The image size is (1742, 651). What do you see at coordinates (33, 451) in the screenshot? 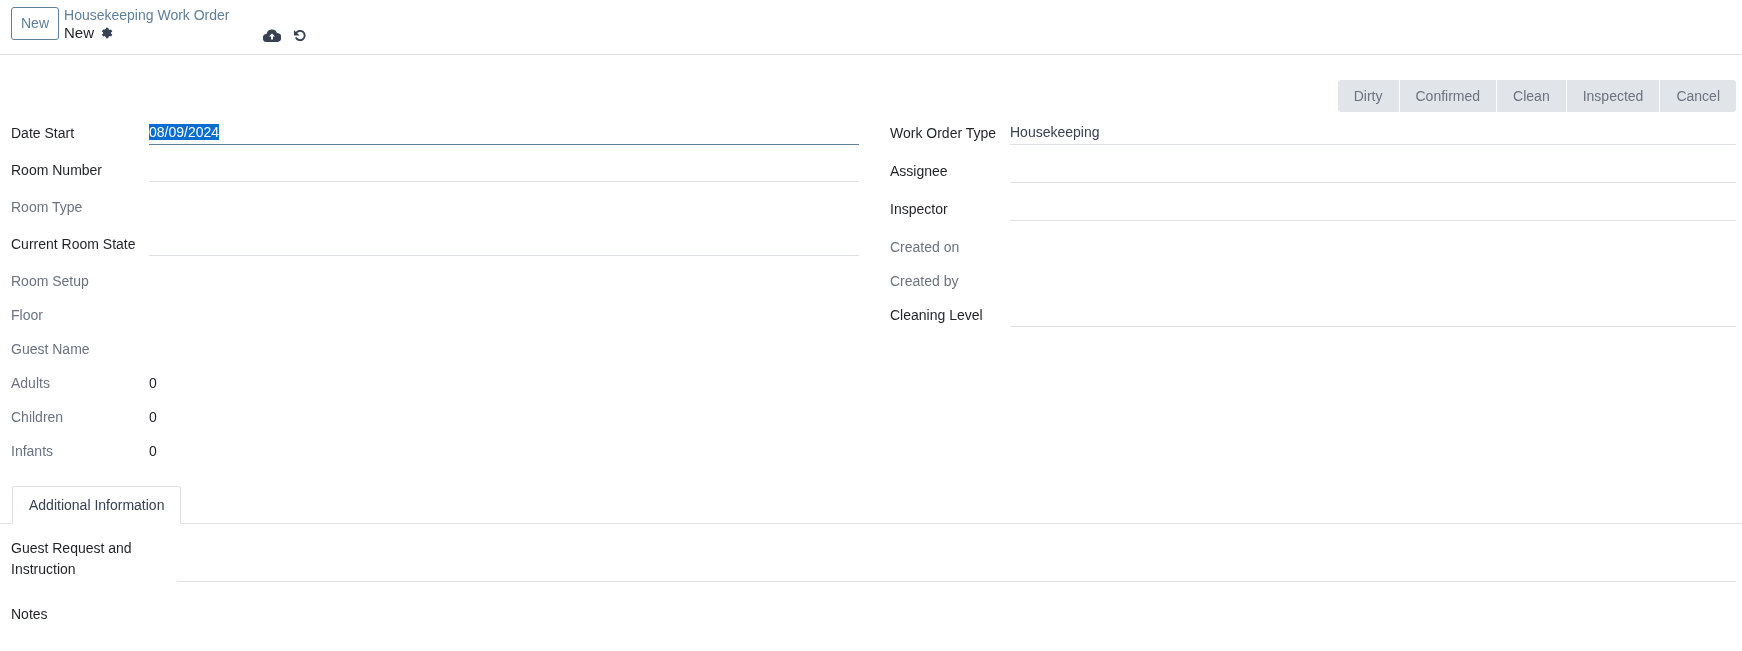
I see `field-label: Infants` at bounding box center [33, 451].